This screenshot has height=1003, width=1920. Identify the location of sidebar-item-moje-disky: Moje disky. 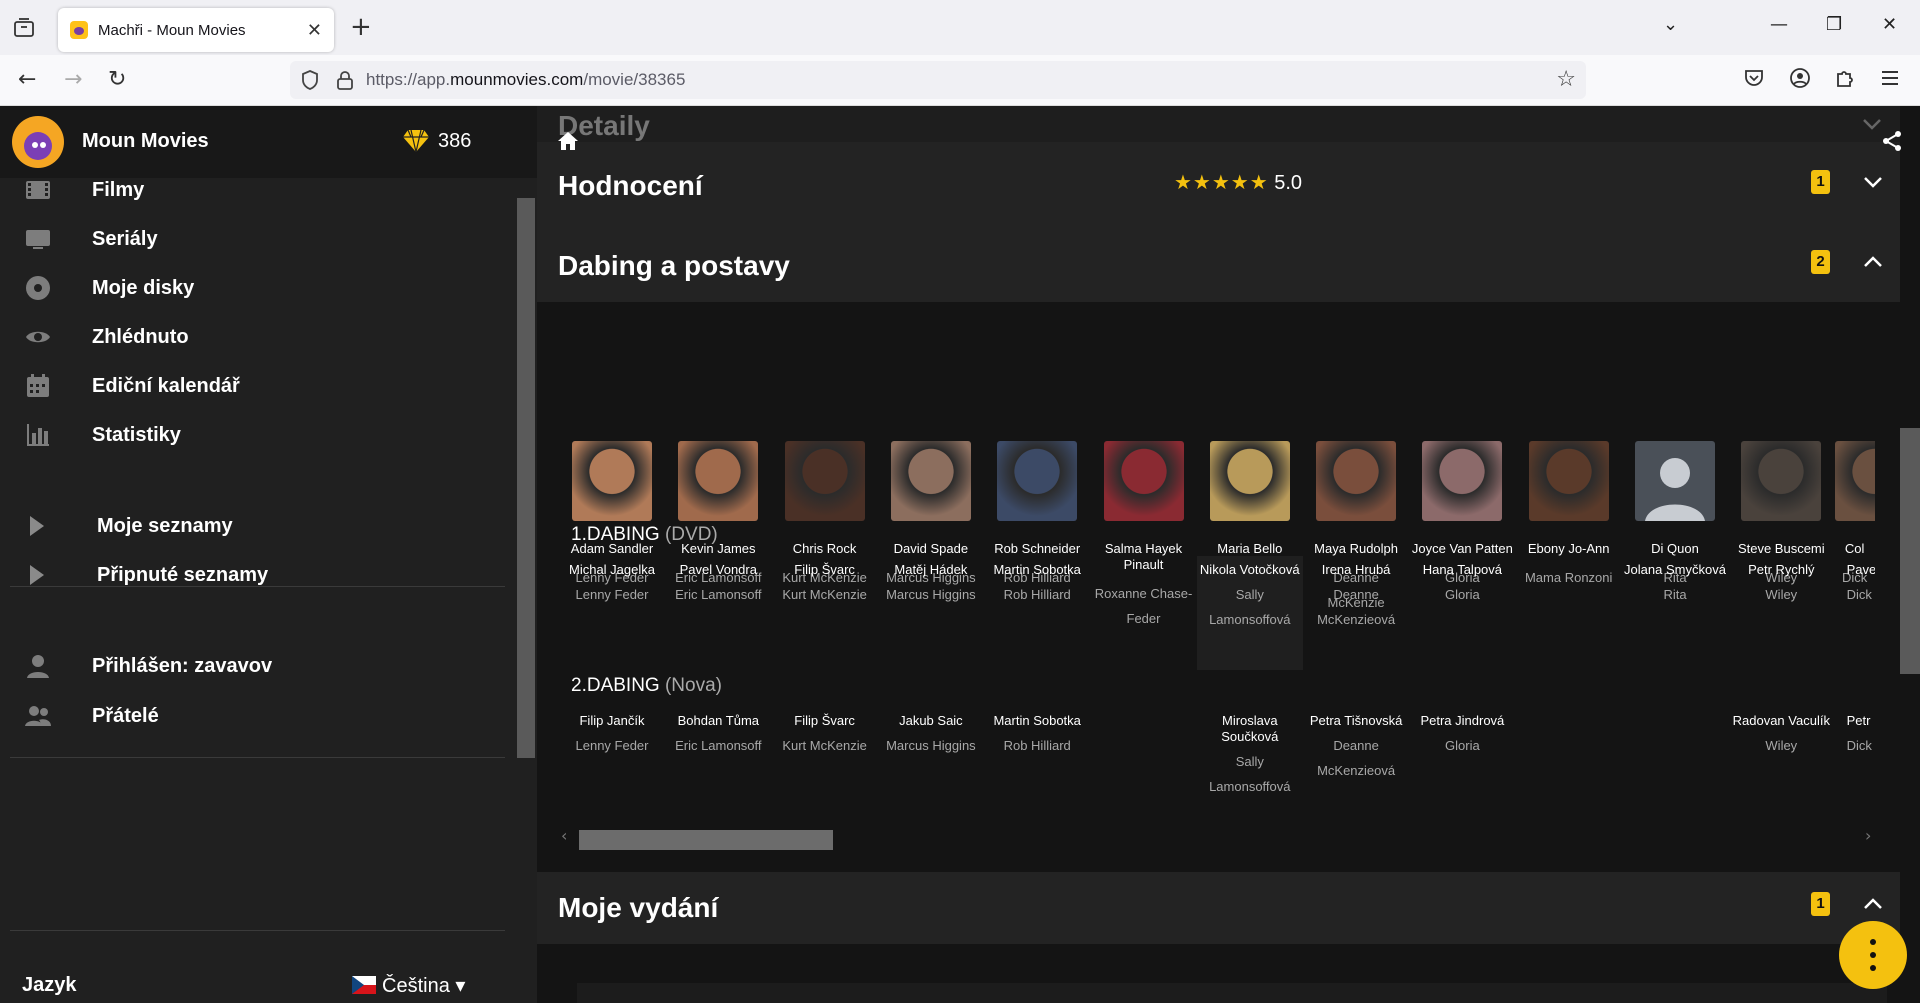
(255, 288).